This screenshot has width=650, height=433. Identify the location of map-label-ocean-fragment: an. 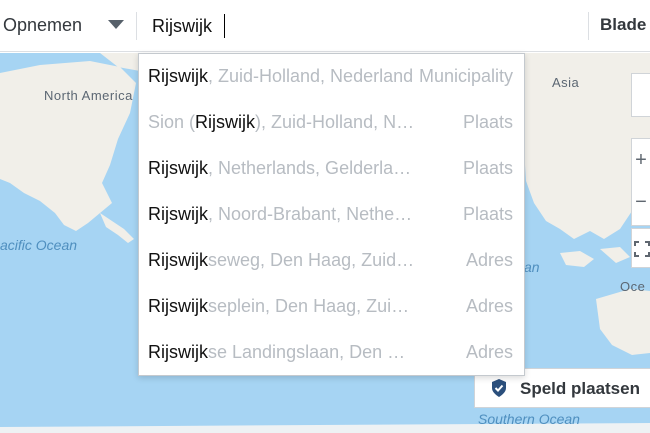
(532, 267).